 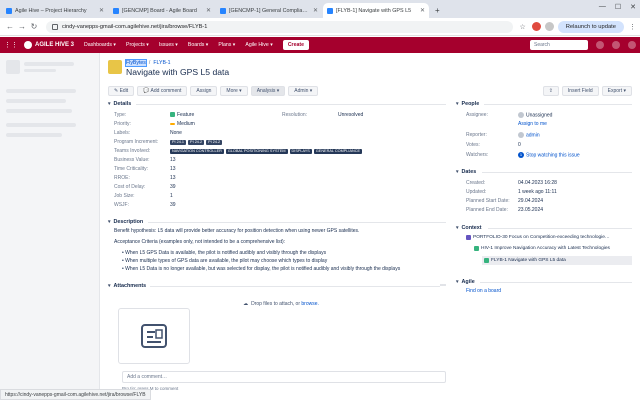 I want to click on minimize-icon: —, so click(x=602, y=7).